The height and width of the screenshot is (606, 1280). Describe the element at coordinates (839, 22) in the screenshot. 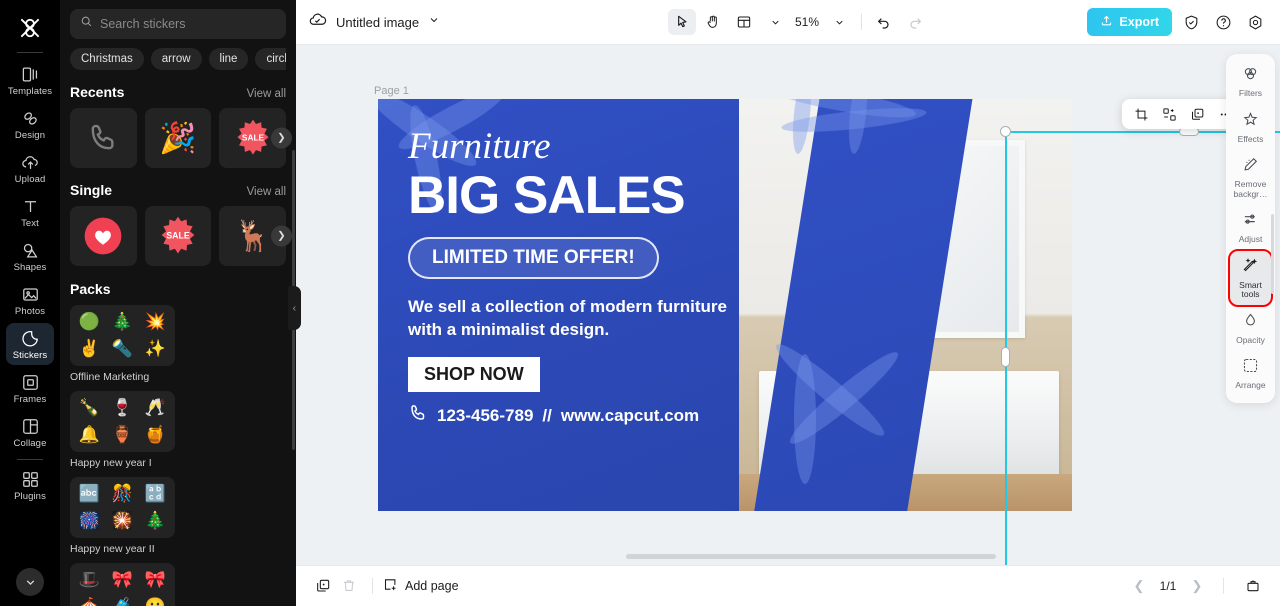

I see `zoom-chevron-down-icon` at that location.